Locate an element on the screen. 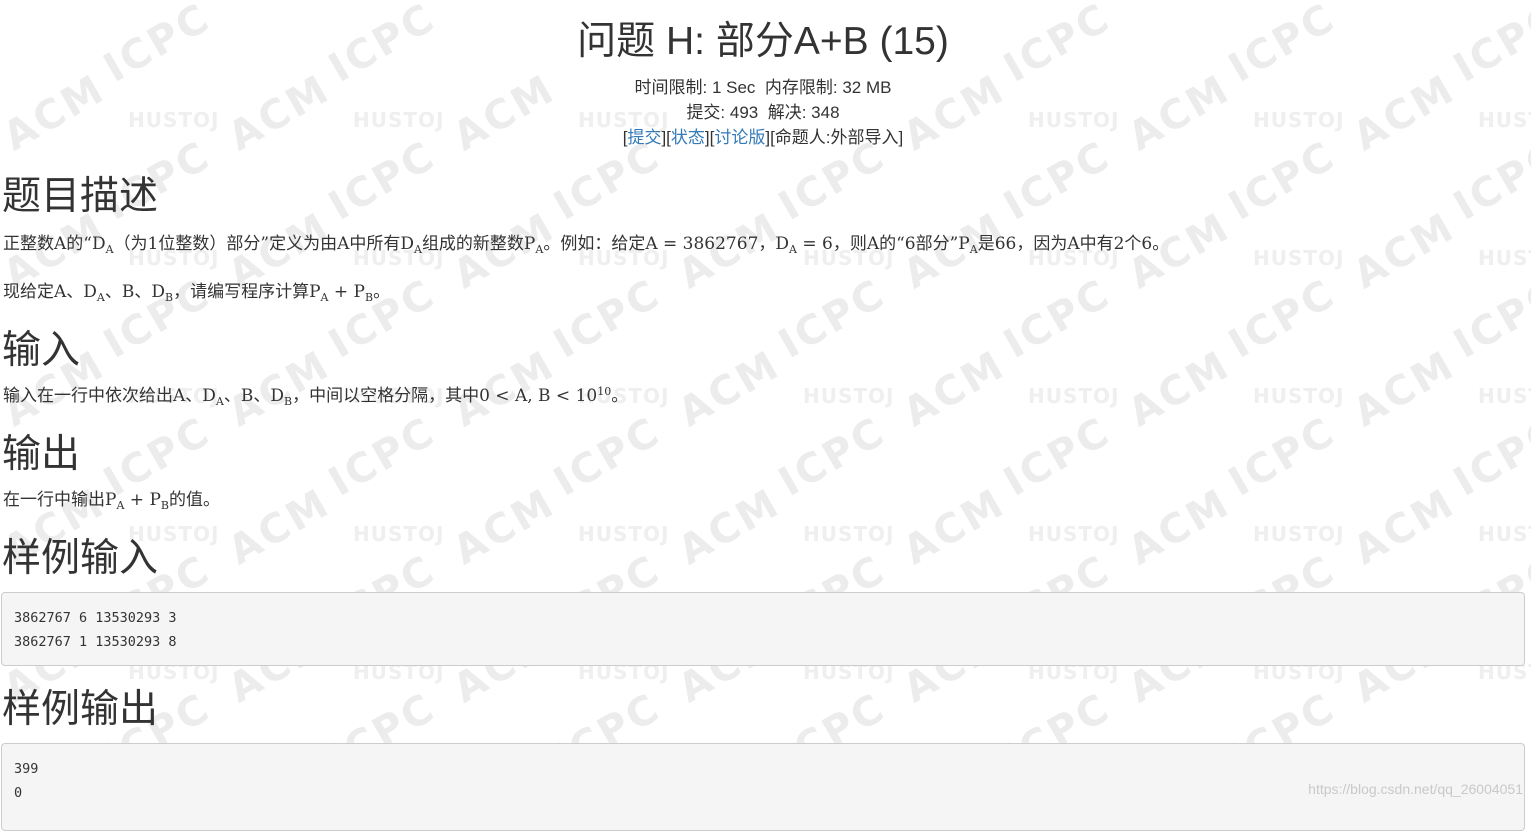  text: 。例如：给定A = 3862767，D is located at coordinates (666, 244).